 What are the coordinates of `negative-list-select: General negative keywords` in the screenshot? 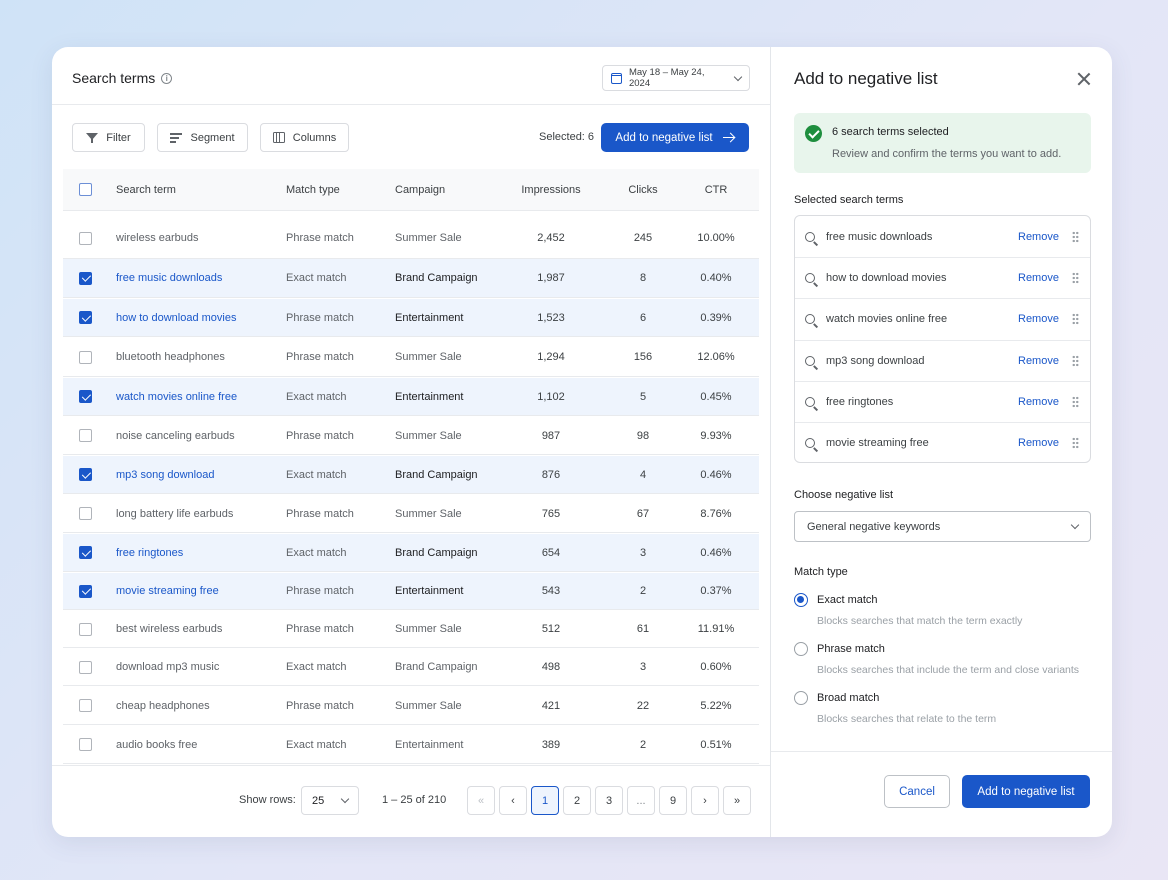 It's located at (942, 526).